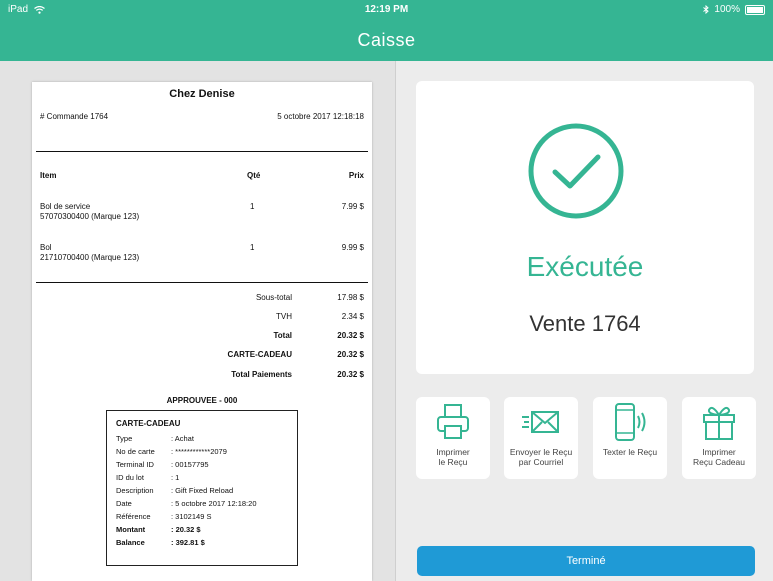  What do you see at coordinates (259, 354) in the screenshot?
I see `giftcard-label: CARTE-CADEAU` at bounding box center [259, 354].